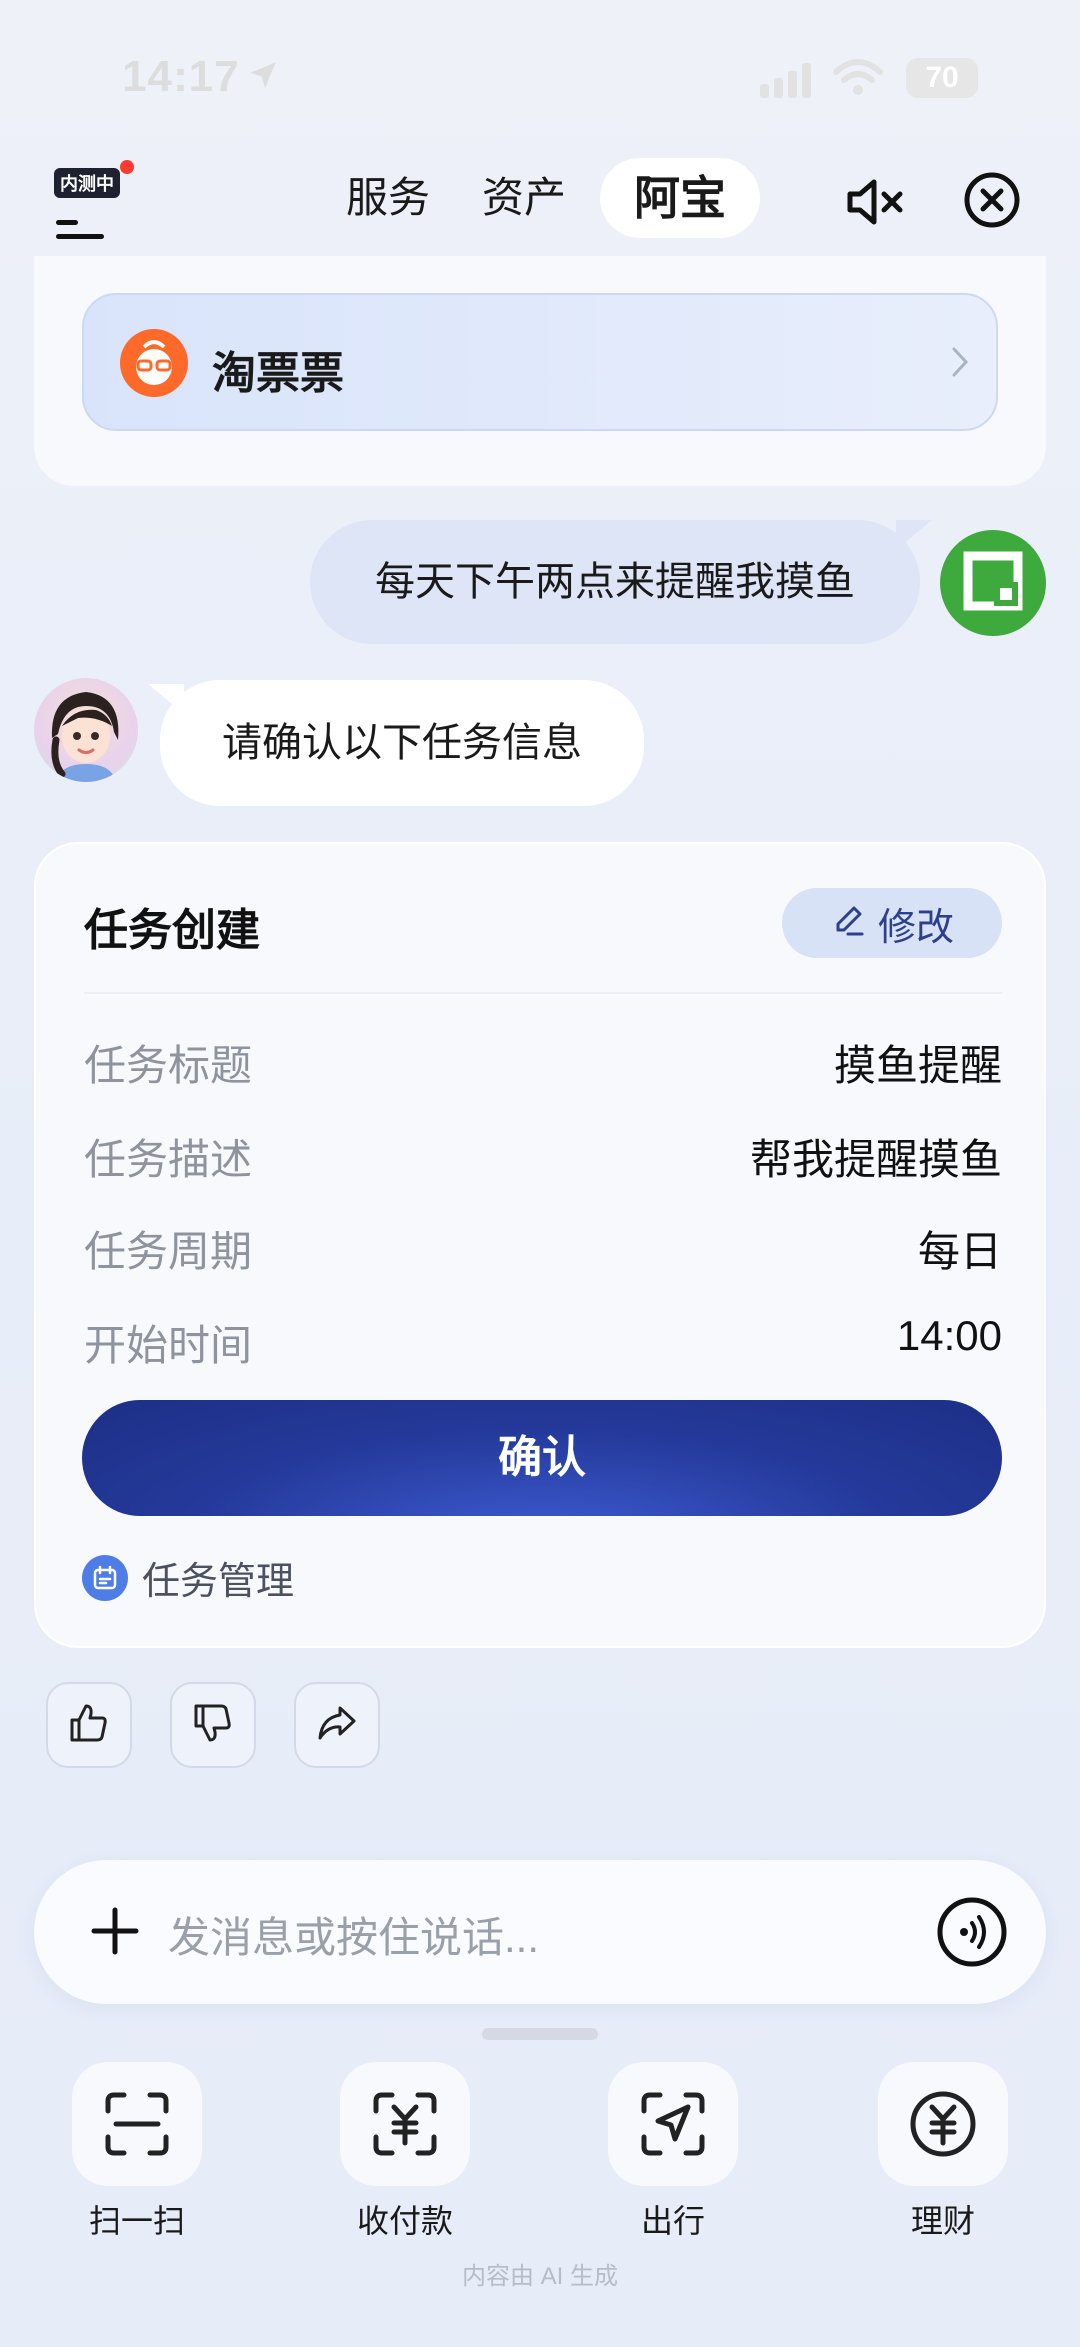  What do you see at coordinates (405, 2124) in the screenshot?
I see `payment-icon` at bounding box center [405, 2124].